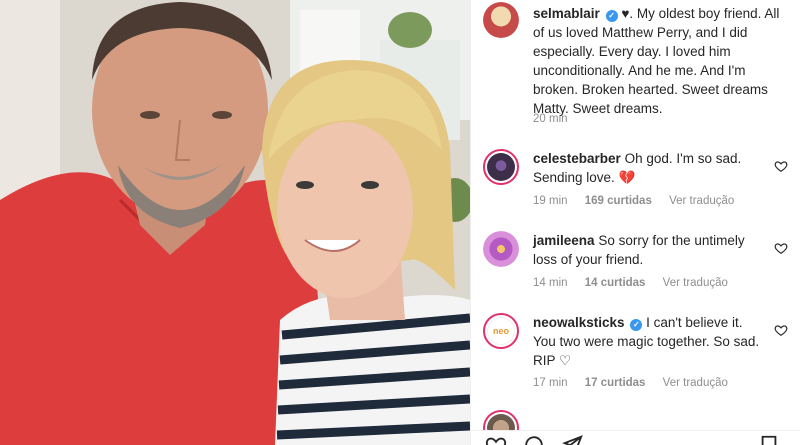 The height and width of the screenshot is (445, 800). I want to click on caption-username: selmablair, so click(566, 13).